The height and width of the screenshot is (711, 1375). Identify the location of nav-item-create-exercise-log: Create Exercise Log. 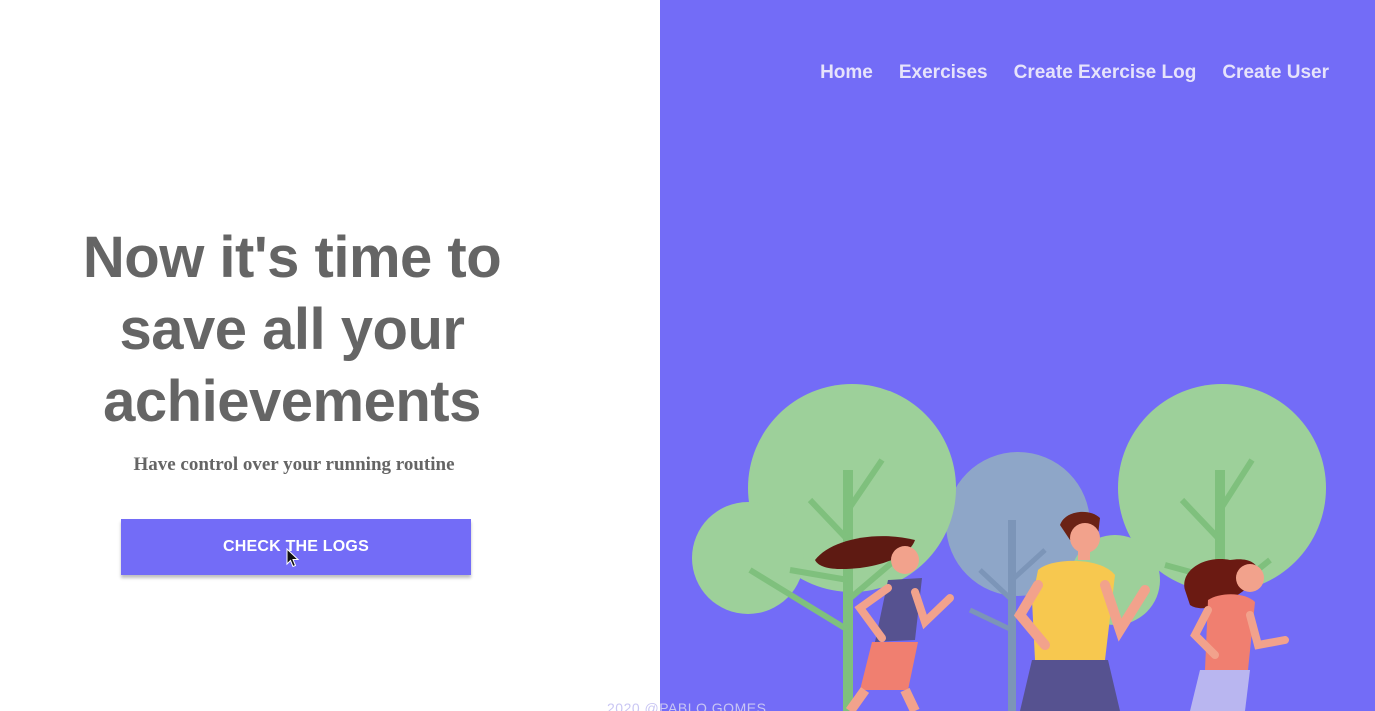
(1105, 73).